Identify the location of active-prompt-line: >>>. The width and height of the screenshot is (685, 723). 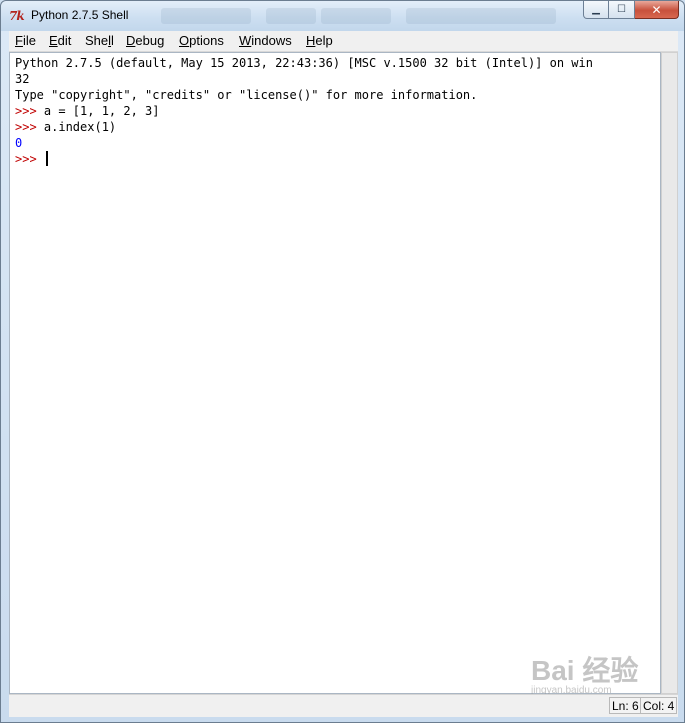
(337, 159).